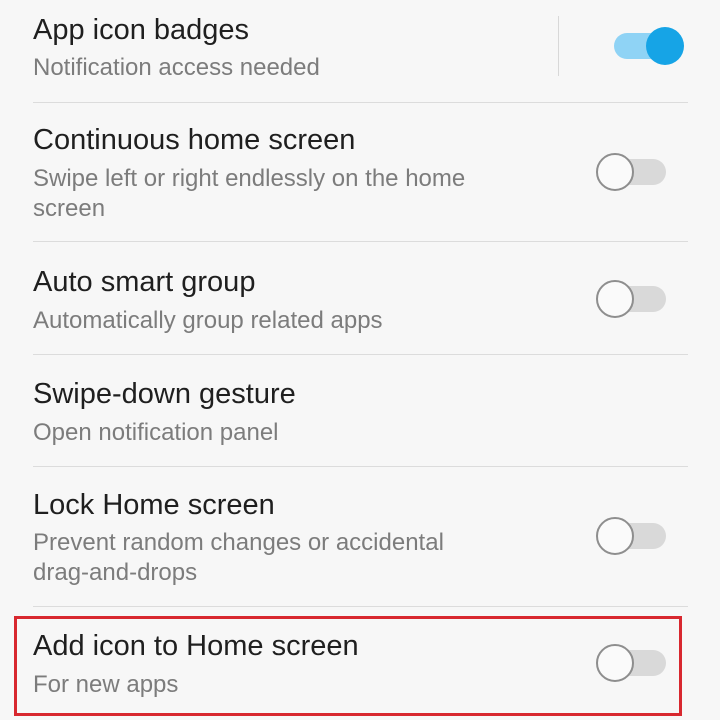 Image resolution: width=720 pixels, height=720 pixels. Describe the element at coordinates (164, 394) in the screenshot. I see `setting-title: Swipe-down gesture` at that location.